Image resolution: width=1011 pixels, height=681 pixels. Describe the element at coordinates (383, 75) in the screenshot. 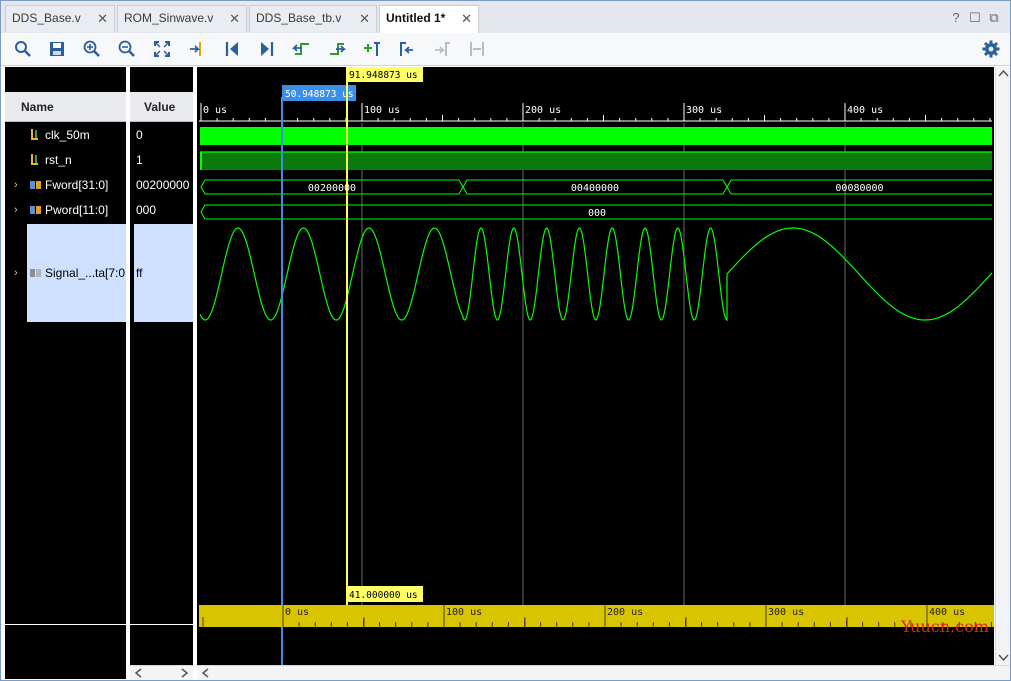

I see `main-cursor-label: 91.948873 us` at that location.